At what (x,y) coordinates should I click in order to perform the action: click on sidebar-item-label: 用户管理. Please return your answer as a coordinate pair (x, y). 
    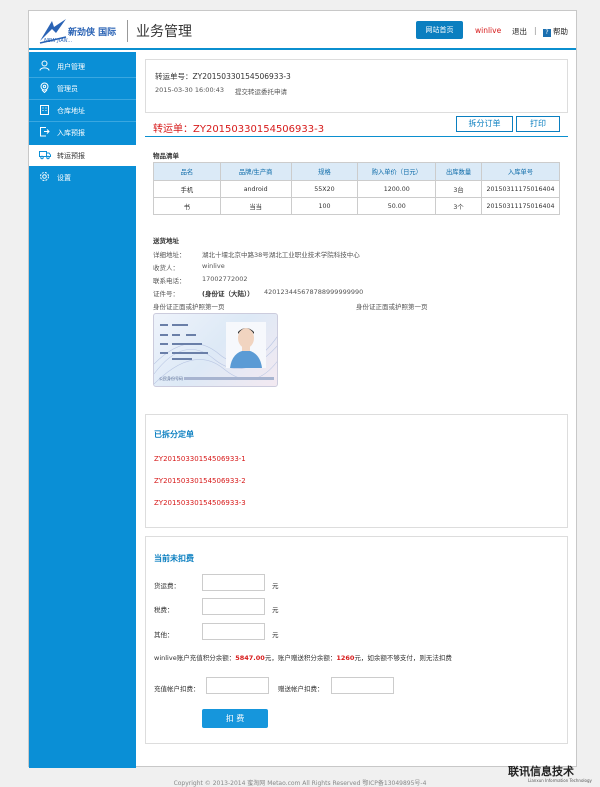
    Looking at the image, I should click on (71, 67).